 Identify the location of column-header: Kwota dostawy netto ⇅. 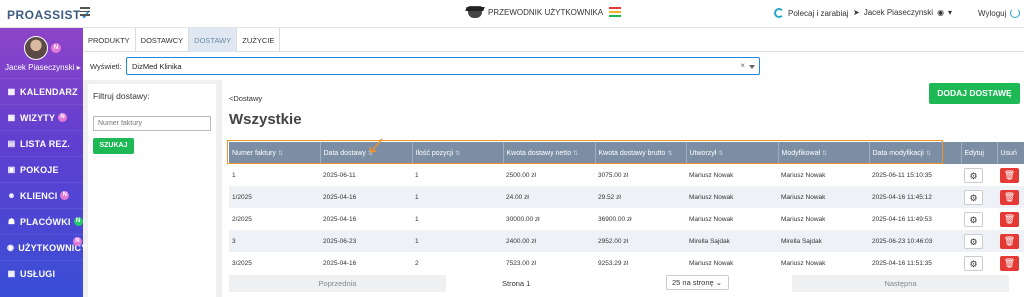
(549, 153).